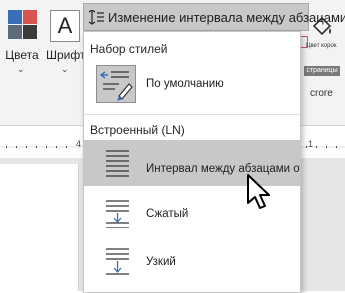 The image size is (345, 293). Describe the element at coordinates (161, 262) in the screenshot. I see `menu-item-narrow-label: Узкий` at that location.